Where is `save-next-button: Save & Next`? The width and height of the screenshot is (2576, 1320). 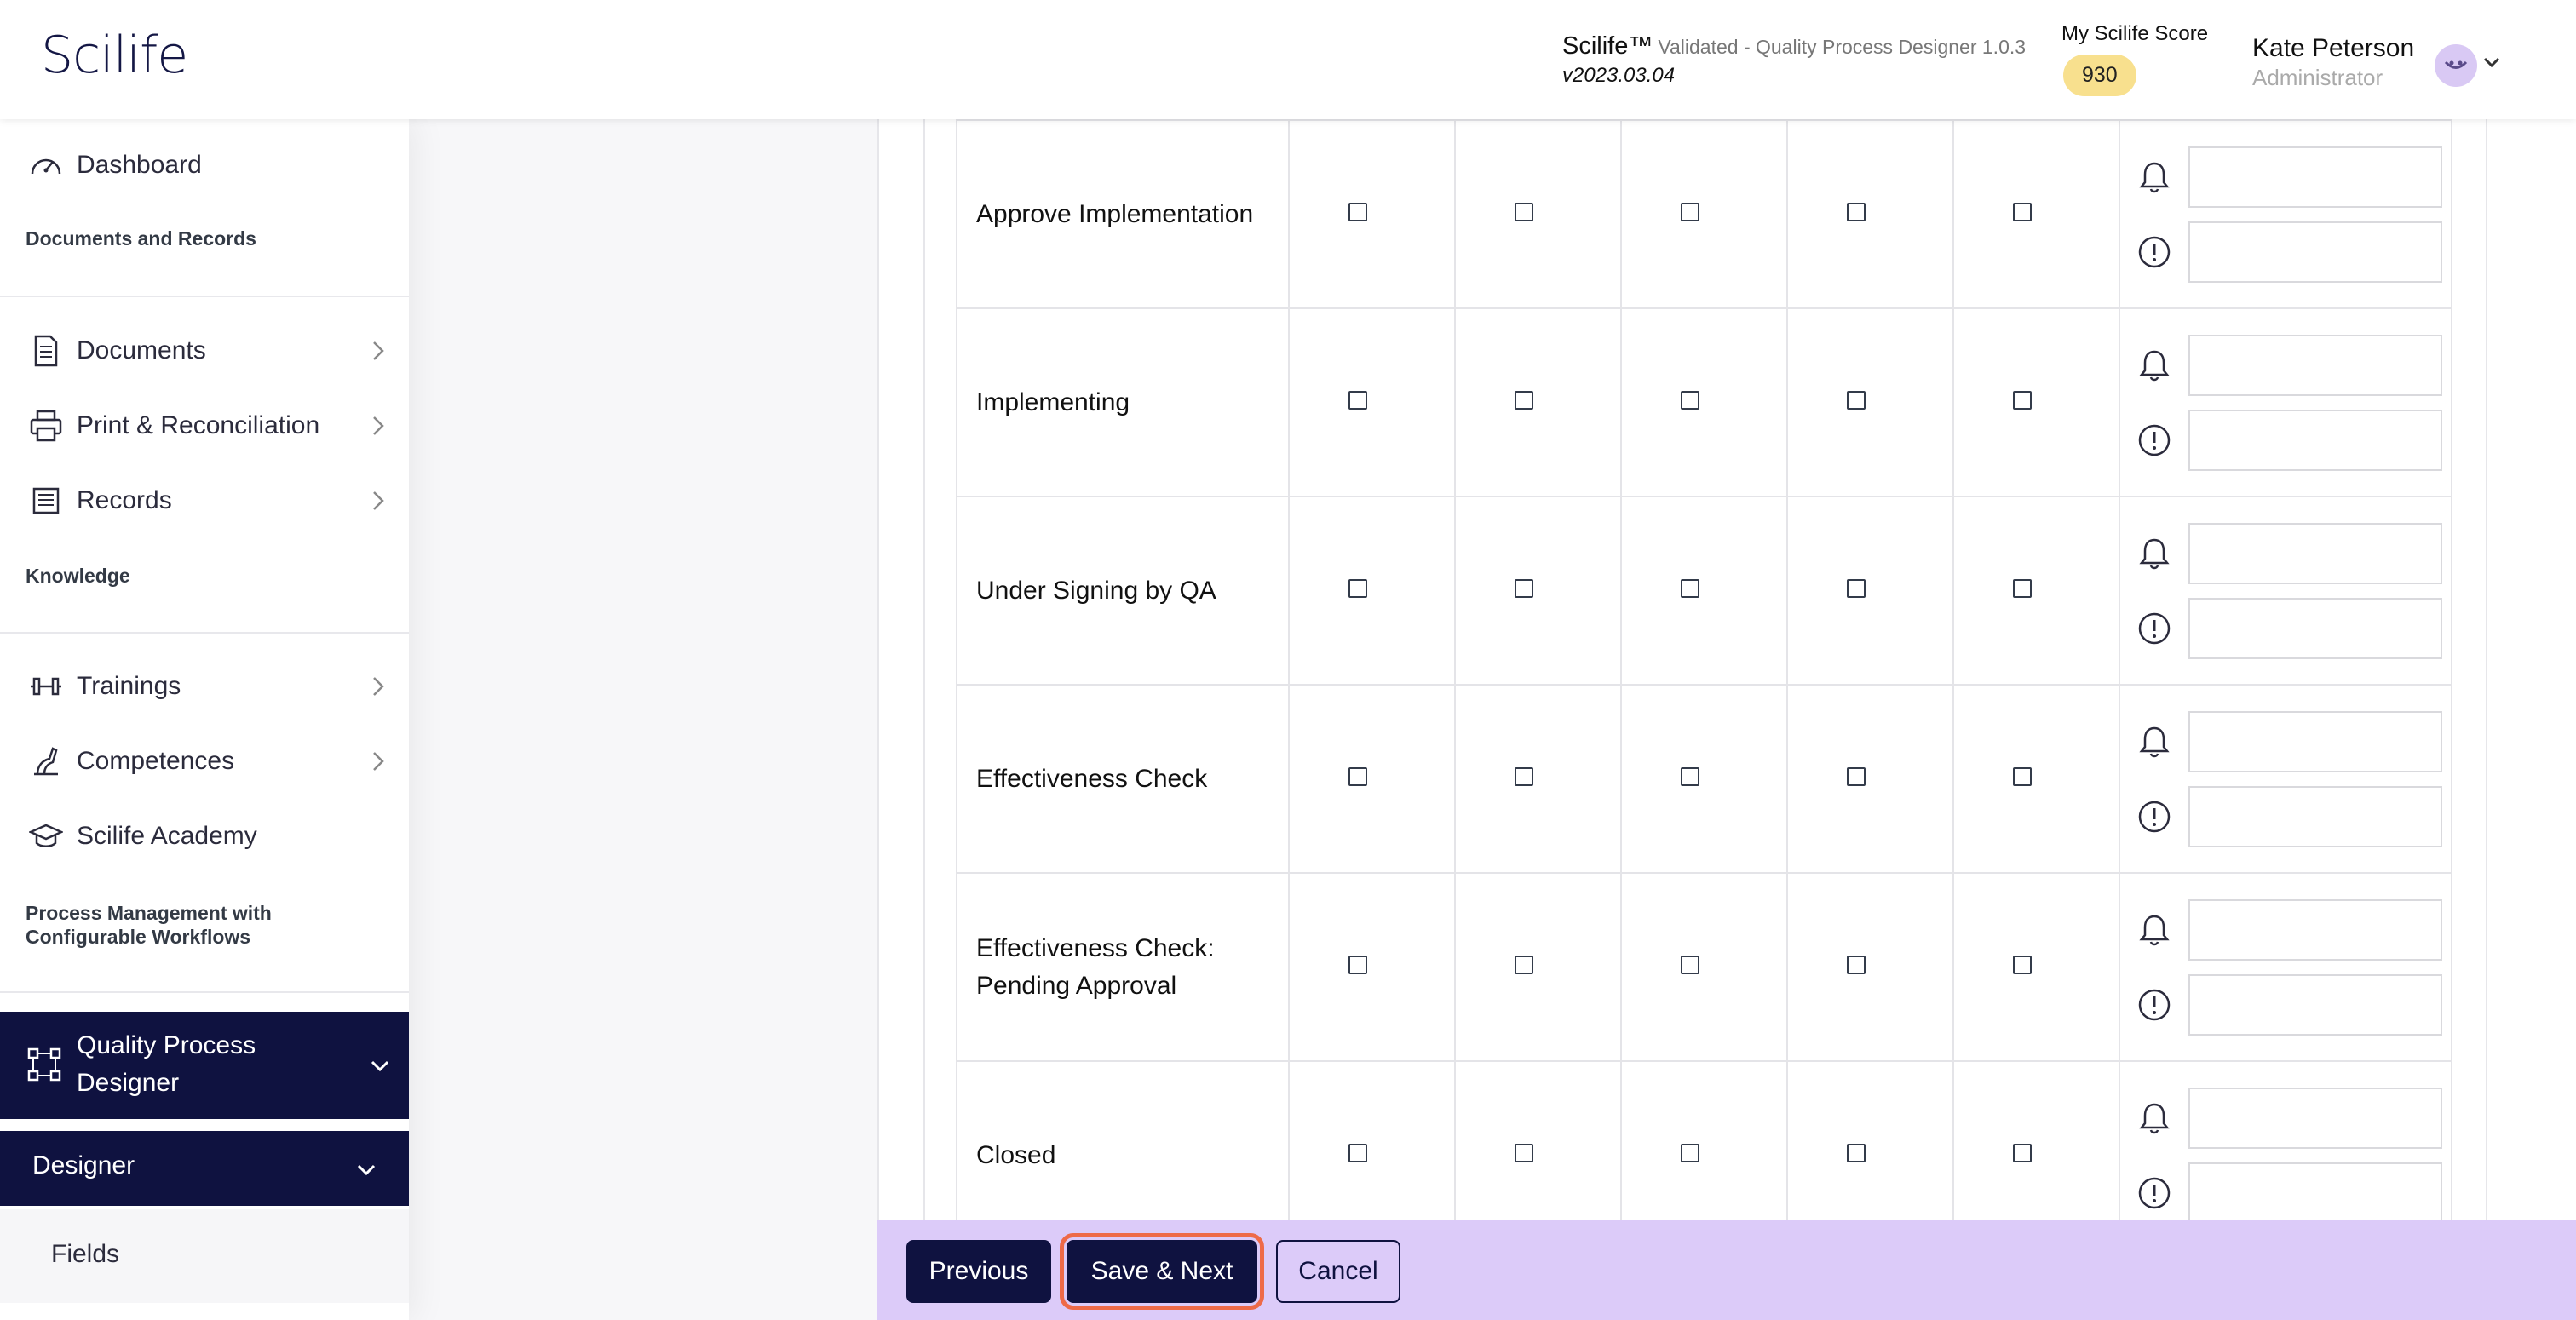 save-next-button: Save & Next is located at coordinates (1162, 1271).